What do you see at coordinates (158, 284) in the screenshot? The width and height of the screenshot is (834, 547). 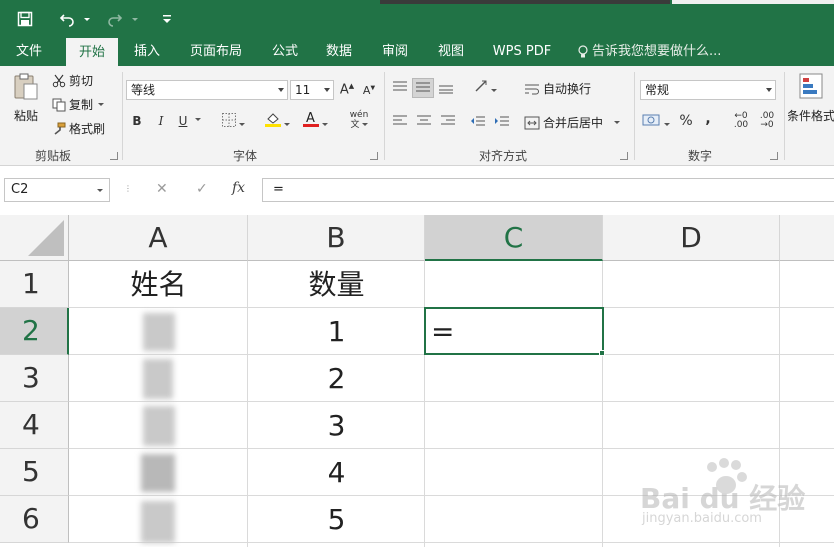 I see `cell-a1: 姓名` at bounding box center [158, 284].